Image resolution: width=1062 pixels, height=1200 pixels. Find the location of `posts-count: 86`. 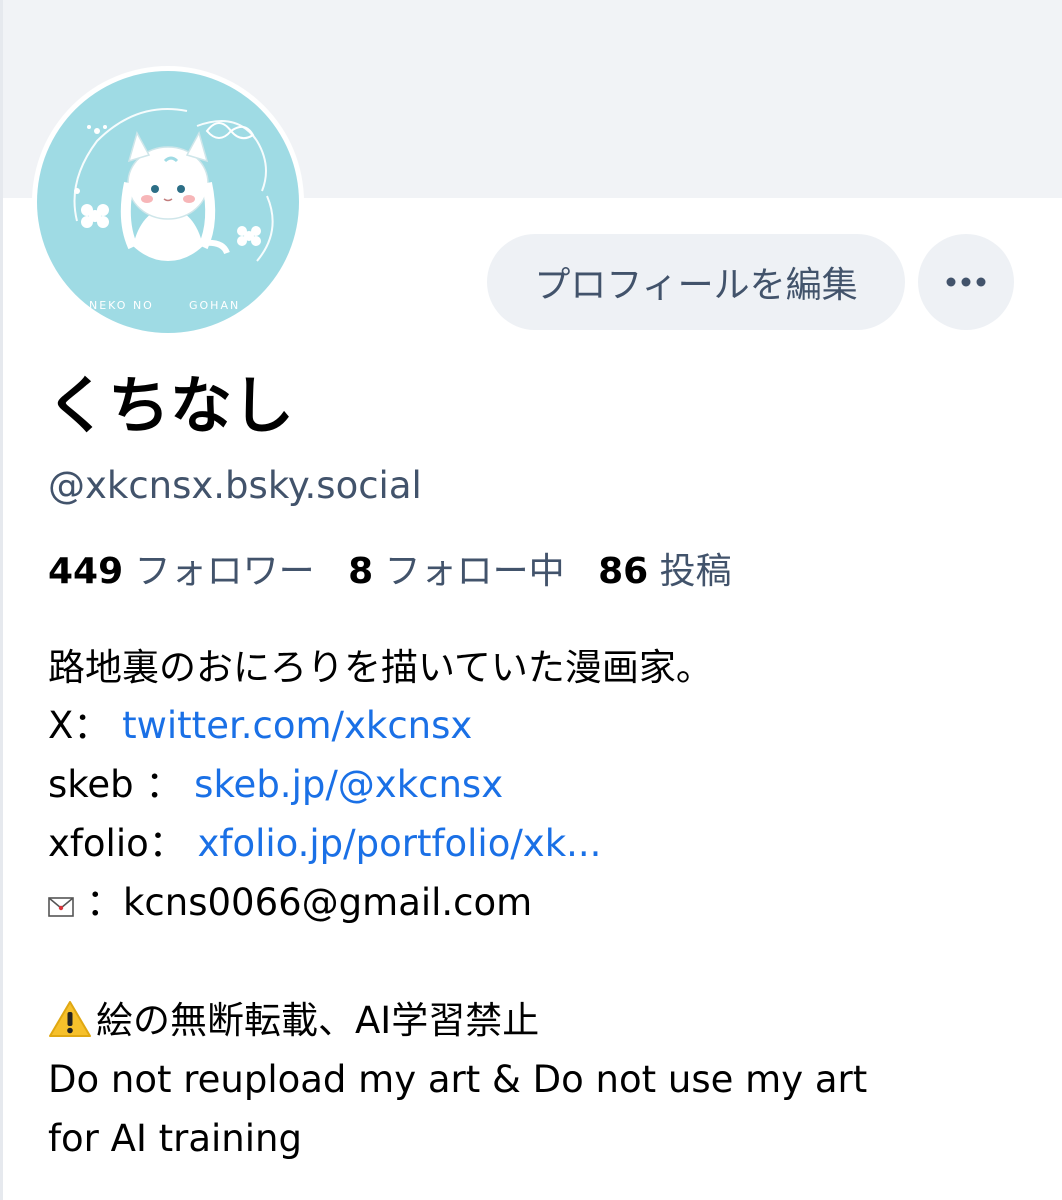

posts-count: 86 is located at coordinates (623, 571).